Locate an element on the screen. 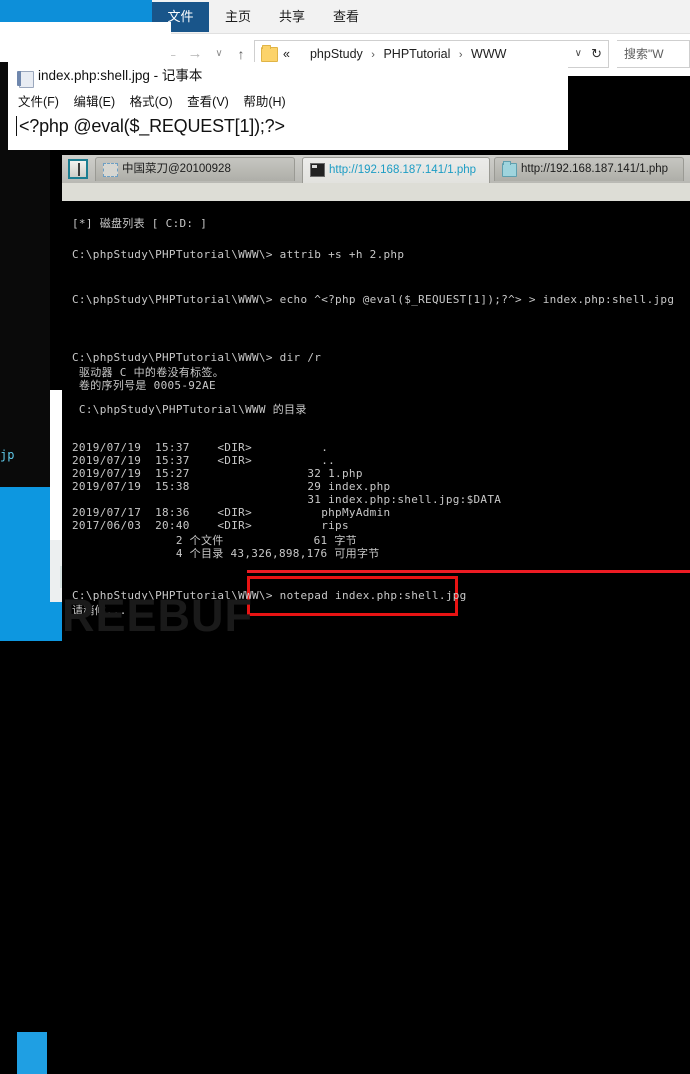 The width and height of the screenshot is (690, 1074). search-input: 搜索"W is located at coordinates (653, 54).